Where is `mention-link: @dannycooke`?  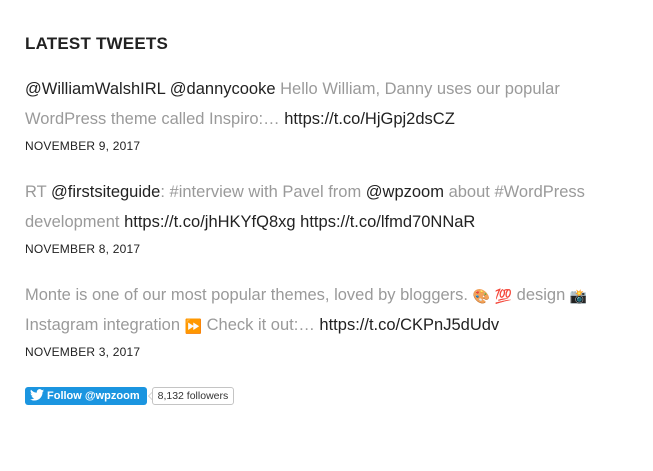
mention-link: @dannycooke is located at coordinates (223, 89).